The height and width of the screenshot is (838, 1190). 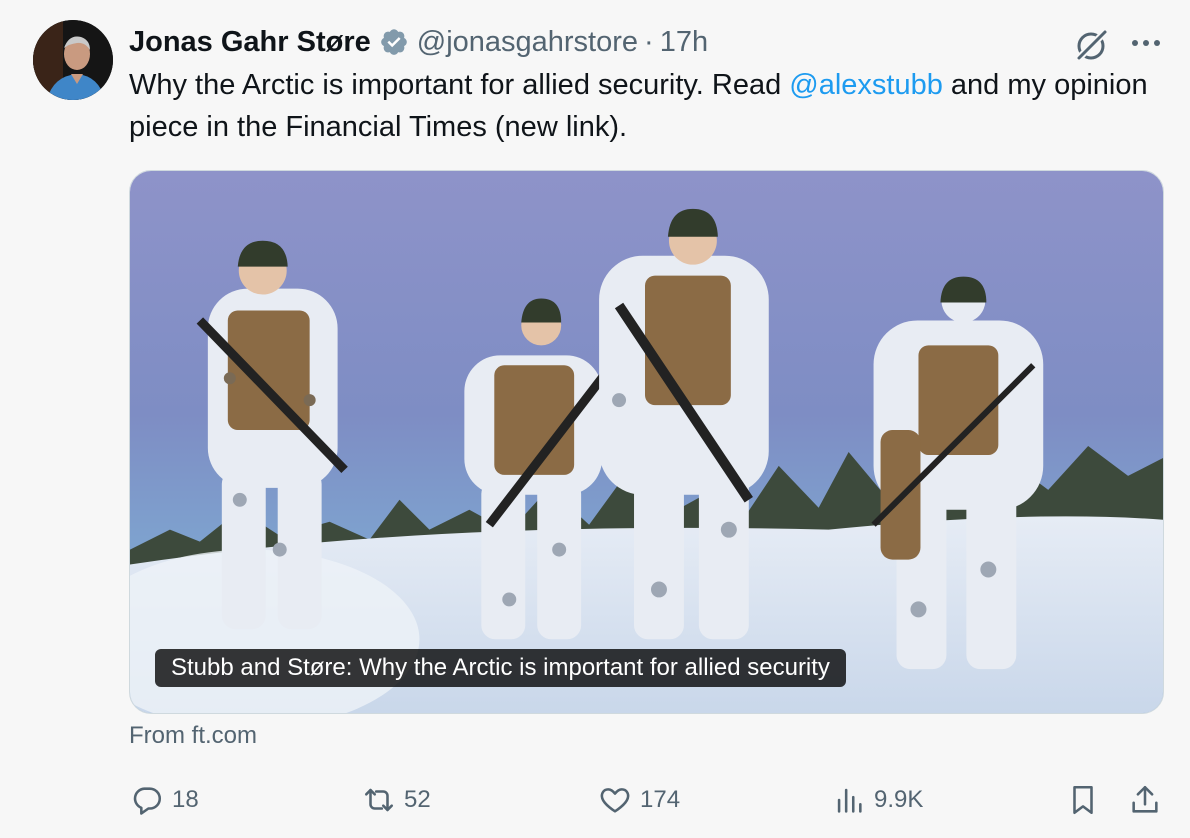 I want to click on like-icon, so click(x=615, y=800).